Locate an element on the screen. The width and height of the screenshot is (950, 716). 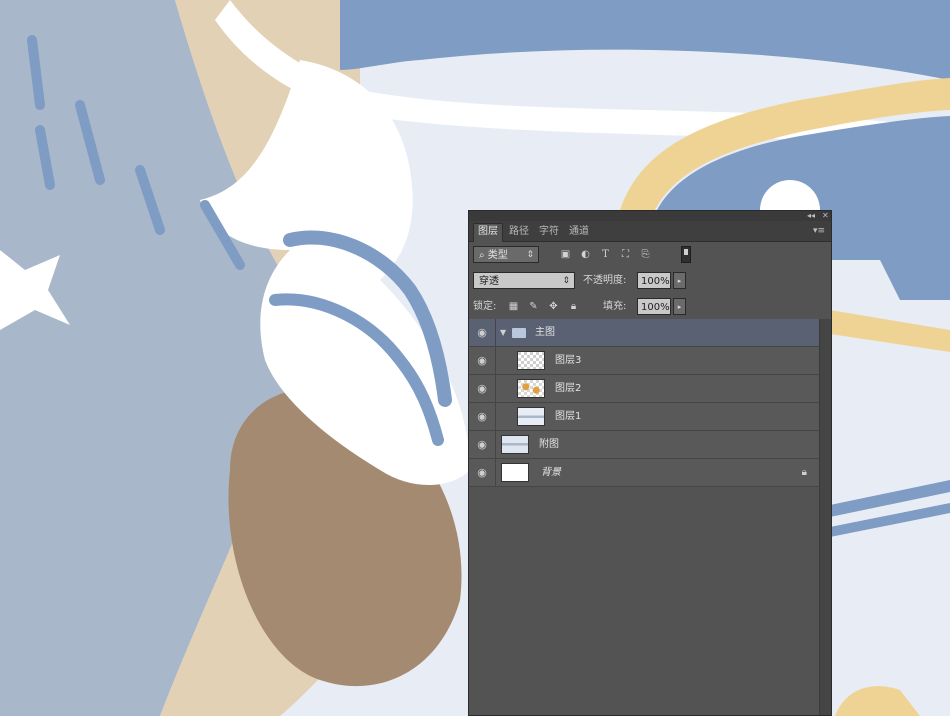
lock-position-icon: ✥ is located at coordinates (553, 306).